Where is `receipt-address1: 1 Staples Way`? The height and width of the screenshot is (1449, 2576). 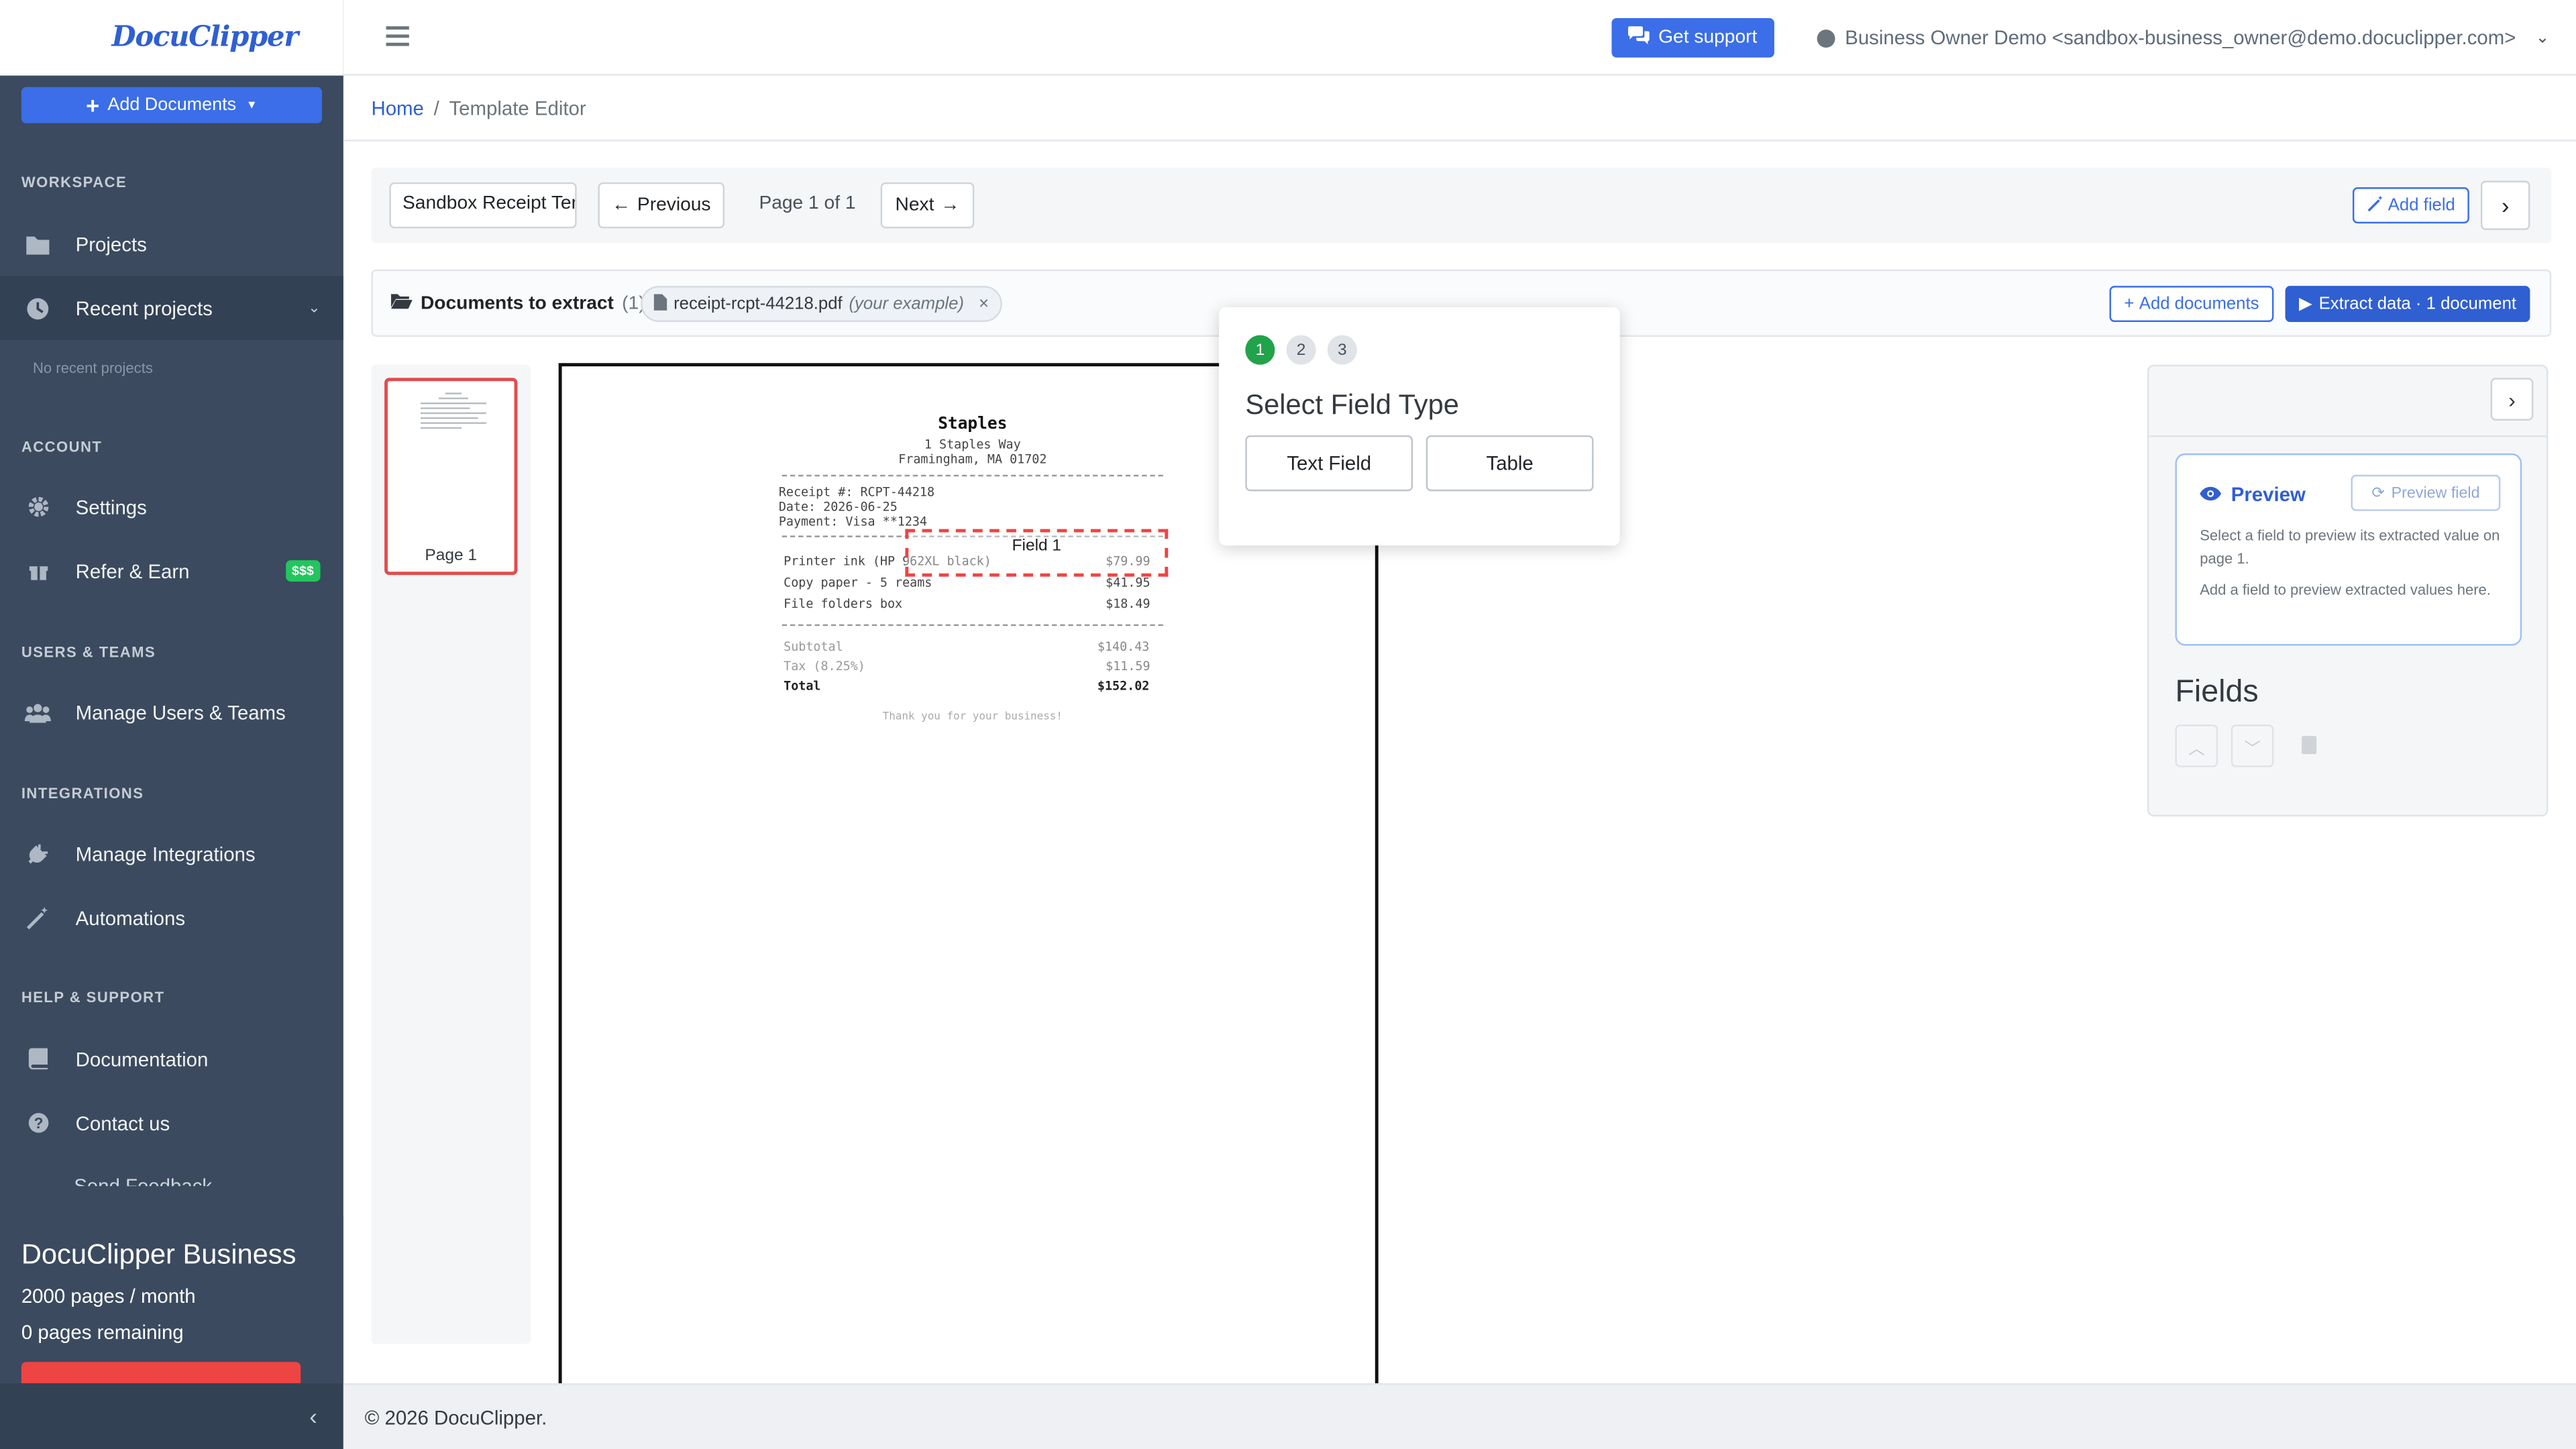
receipt-address1: 1 Staples Way is located at coordinates (972, 444).